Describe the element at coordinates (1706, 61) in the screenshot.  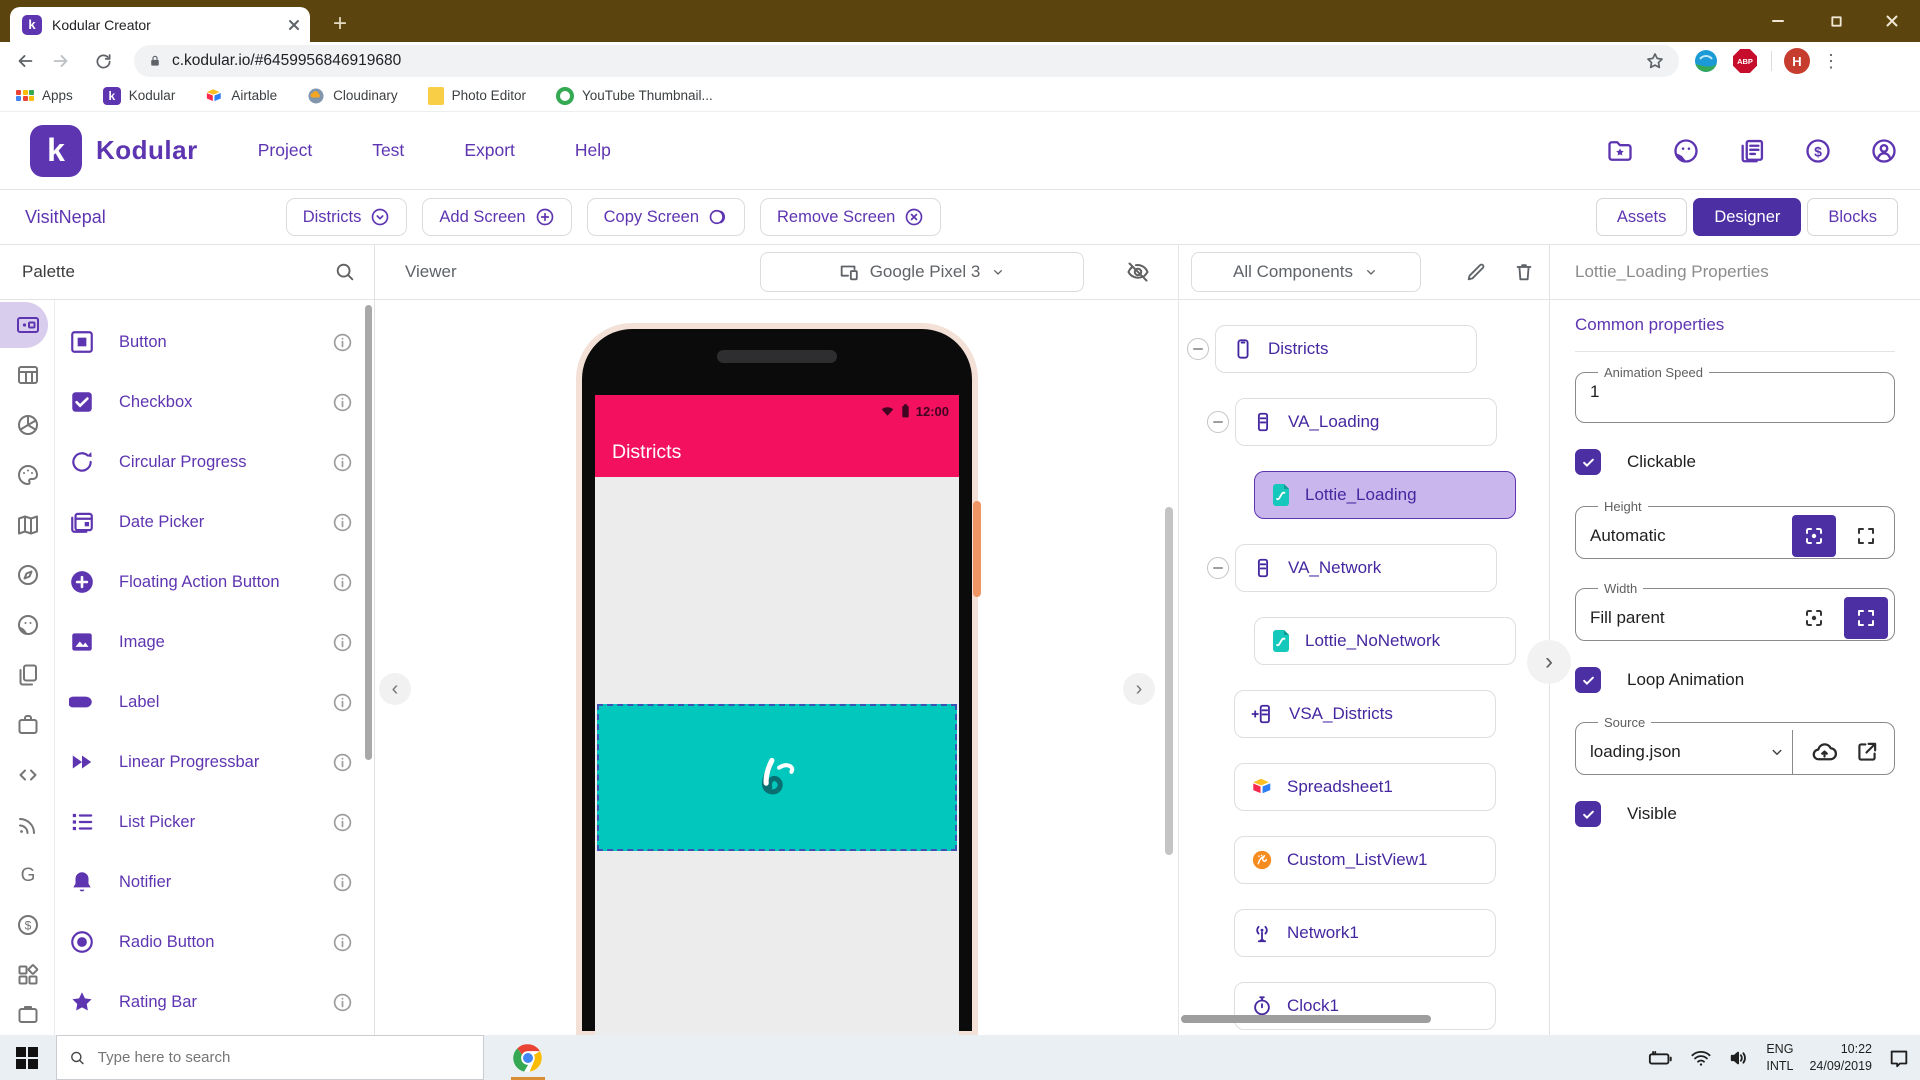
I see `idm-extension-icon` at that location.